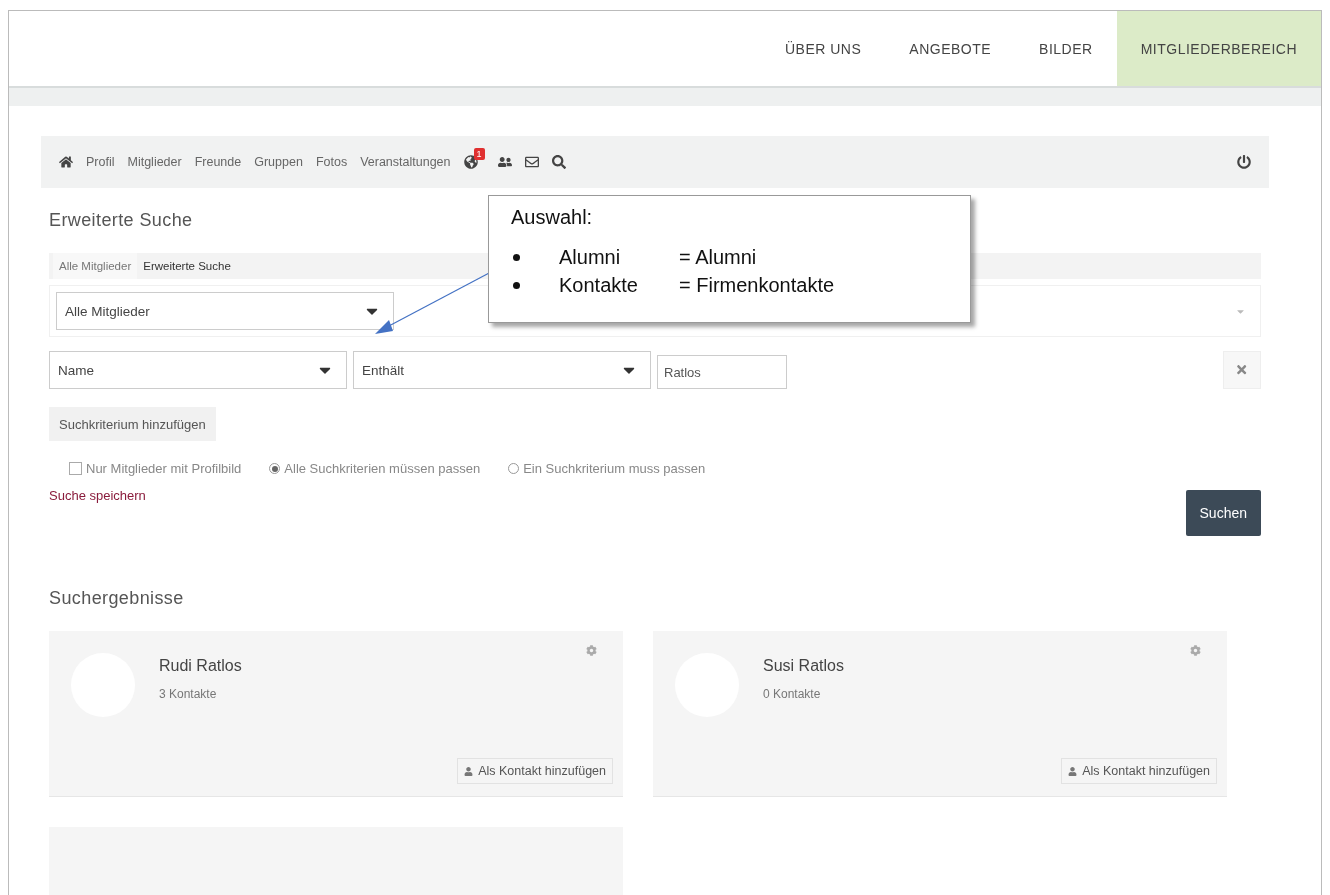 Image resolution: width=1330 pixels, height=895 pixels. I want to click on users-icon, so click(504, 162).